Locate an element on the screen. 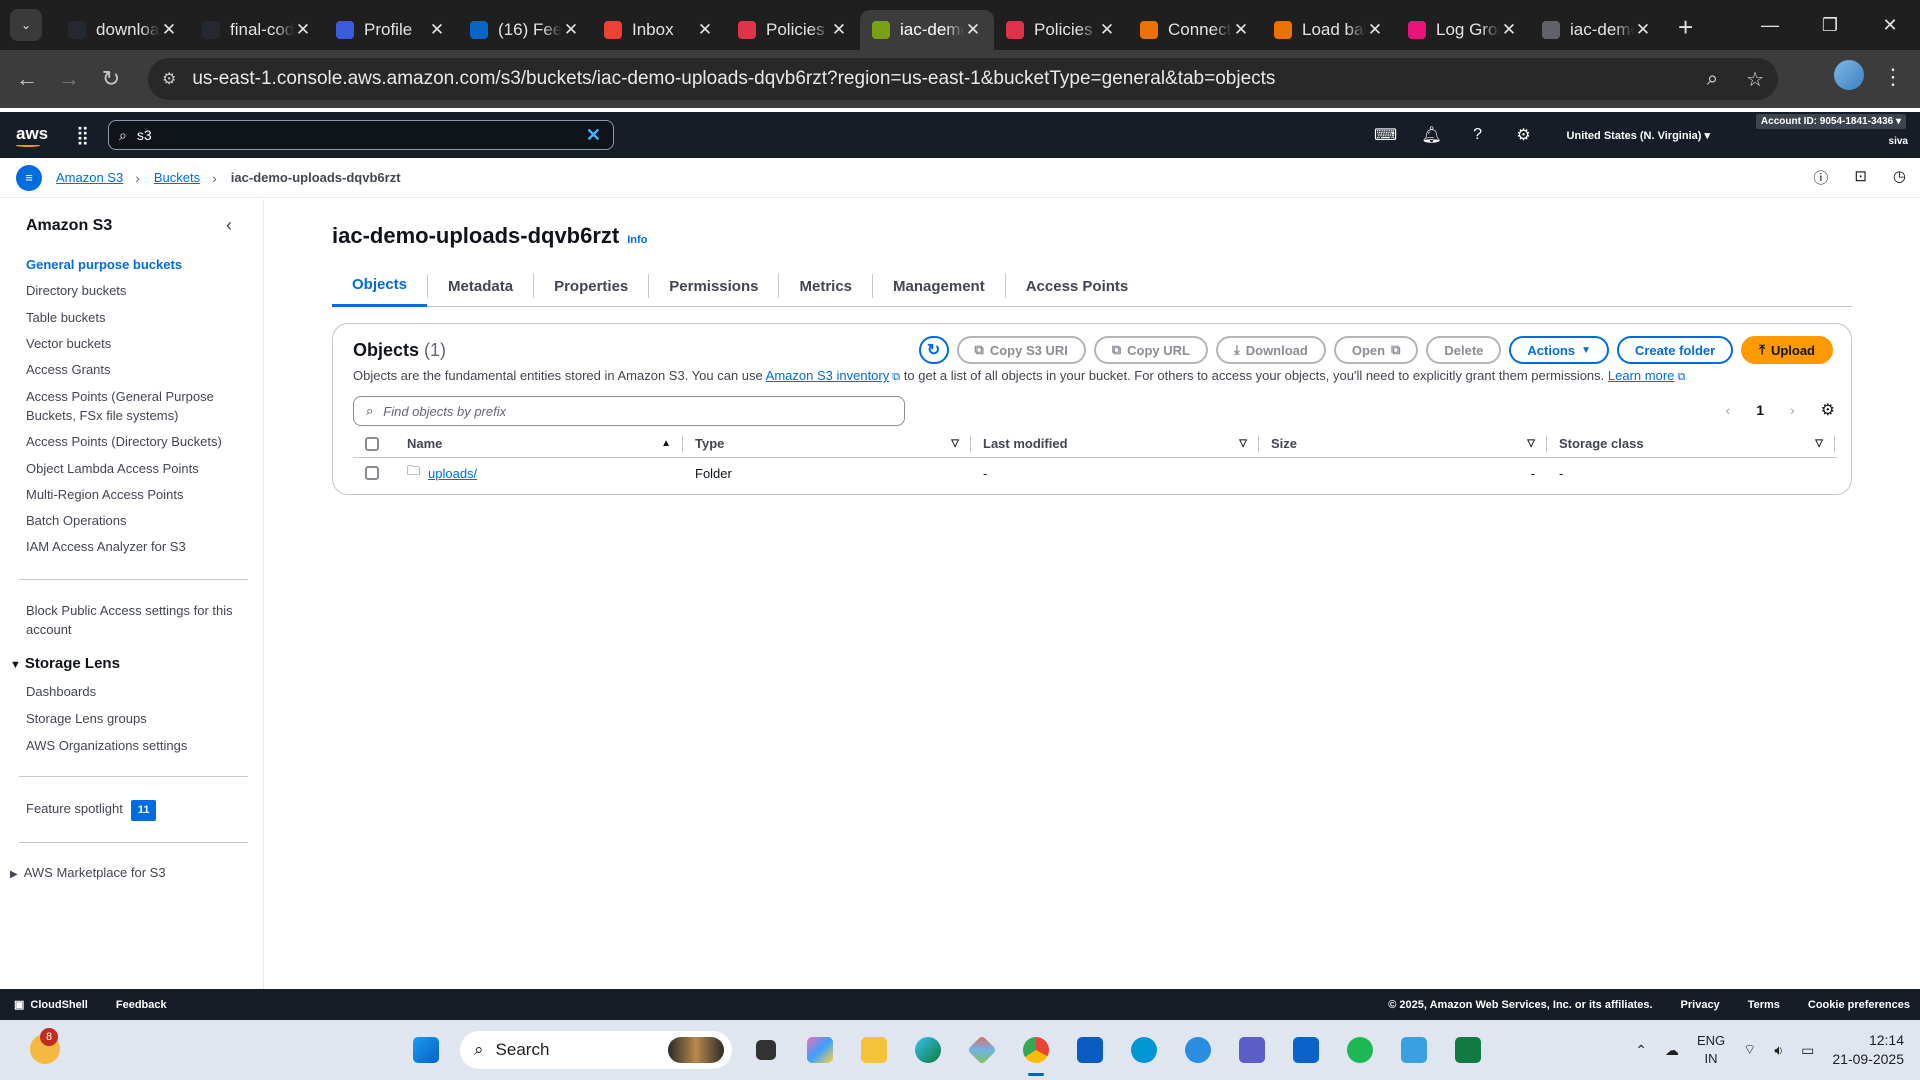 Image resolution: width=1920 pixels, height=1080 pixels. aws-search-input: ⌕ s3 ✕ is located at coordinates (361, 135).